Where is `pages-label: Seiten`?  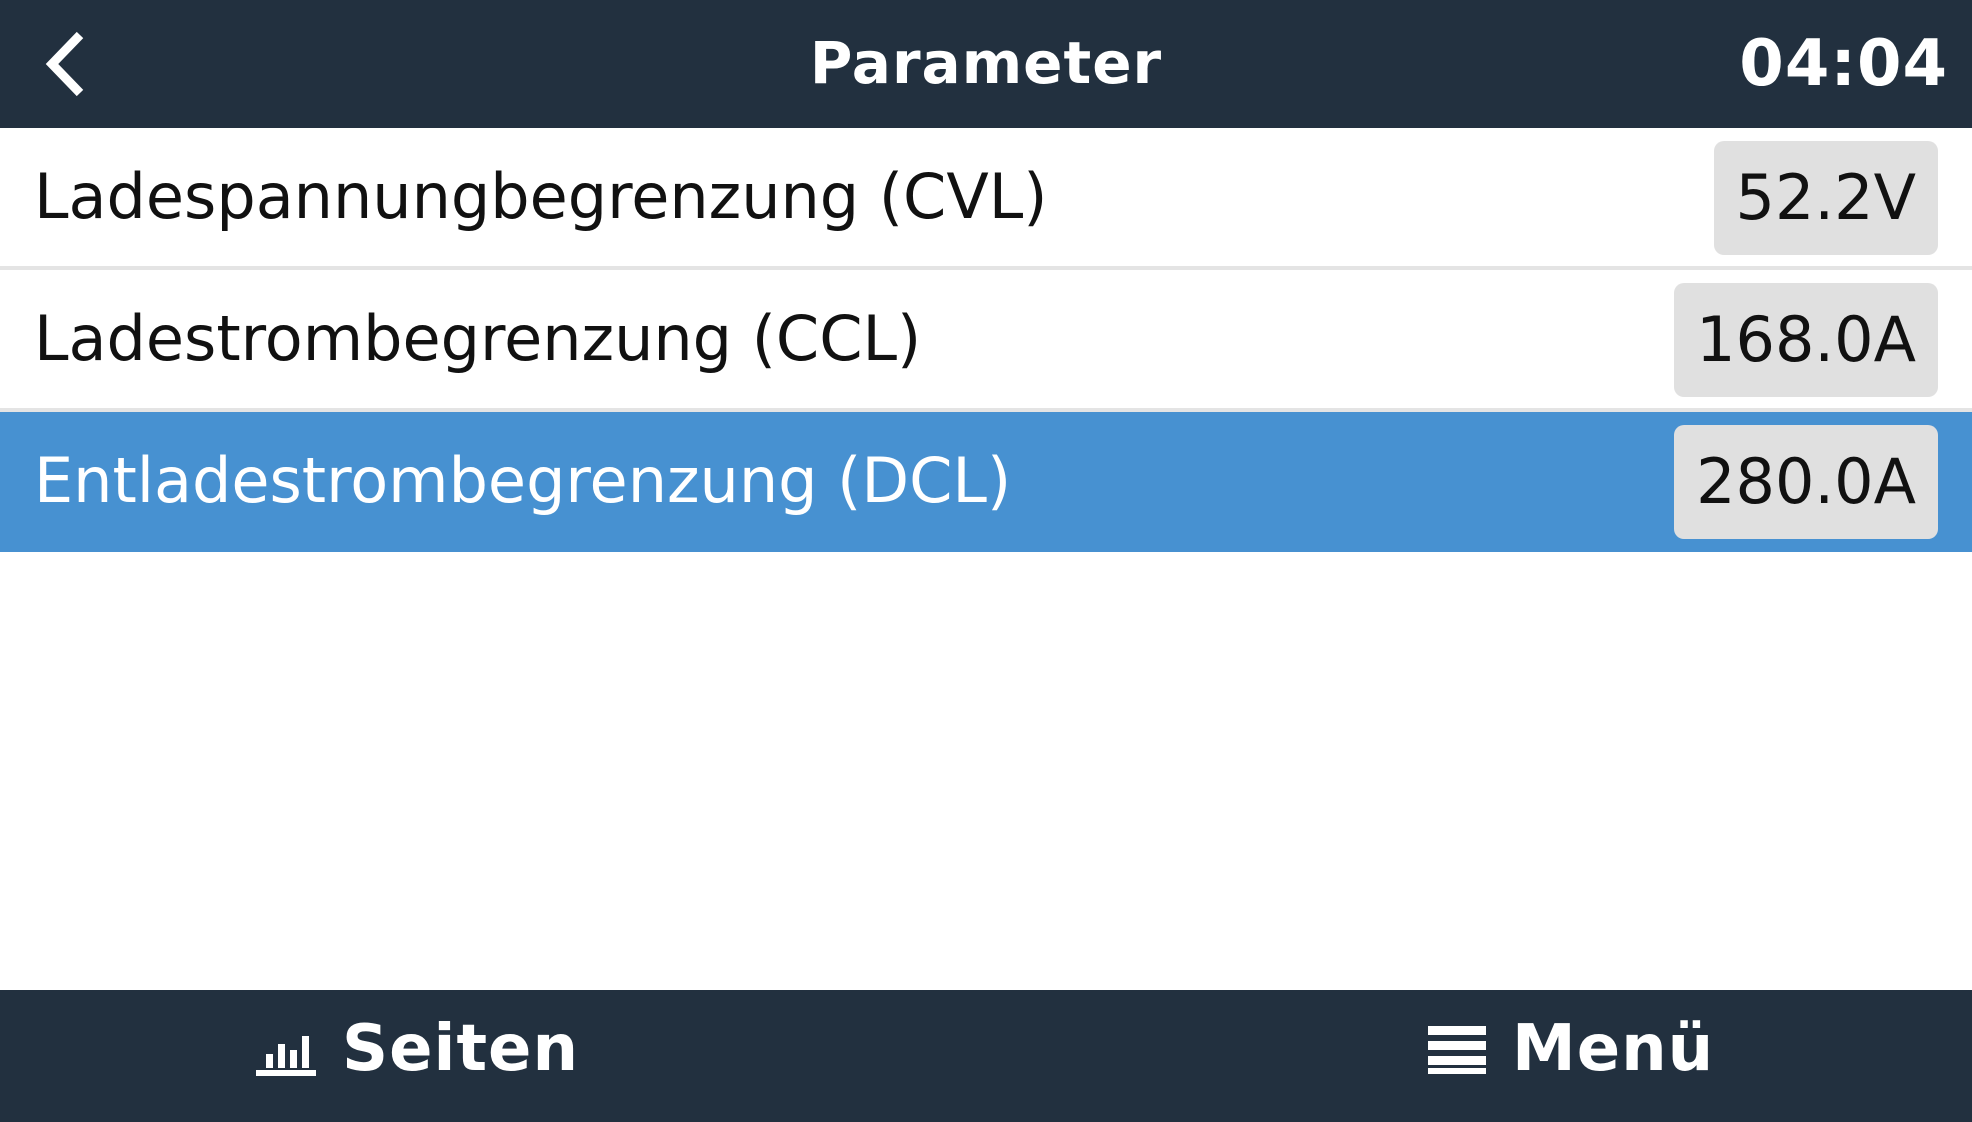 pages-label: Seiten is located at coordinates (460, 1049).